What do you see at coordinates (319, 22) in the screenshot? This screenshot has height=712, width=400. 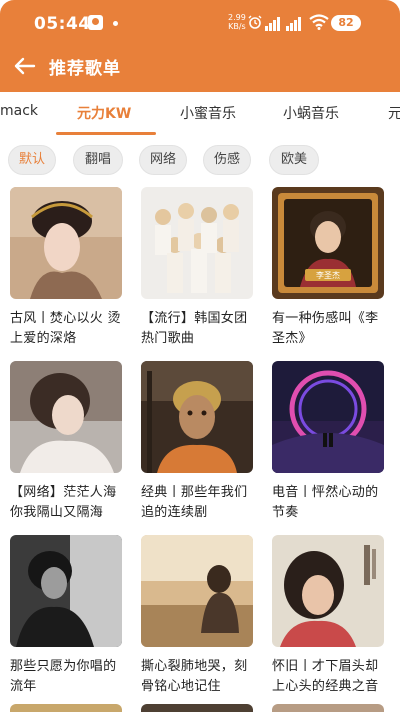 I see `wifi-icon` at bounding box center [319, 22].